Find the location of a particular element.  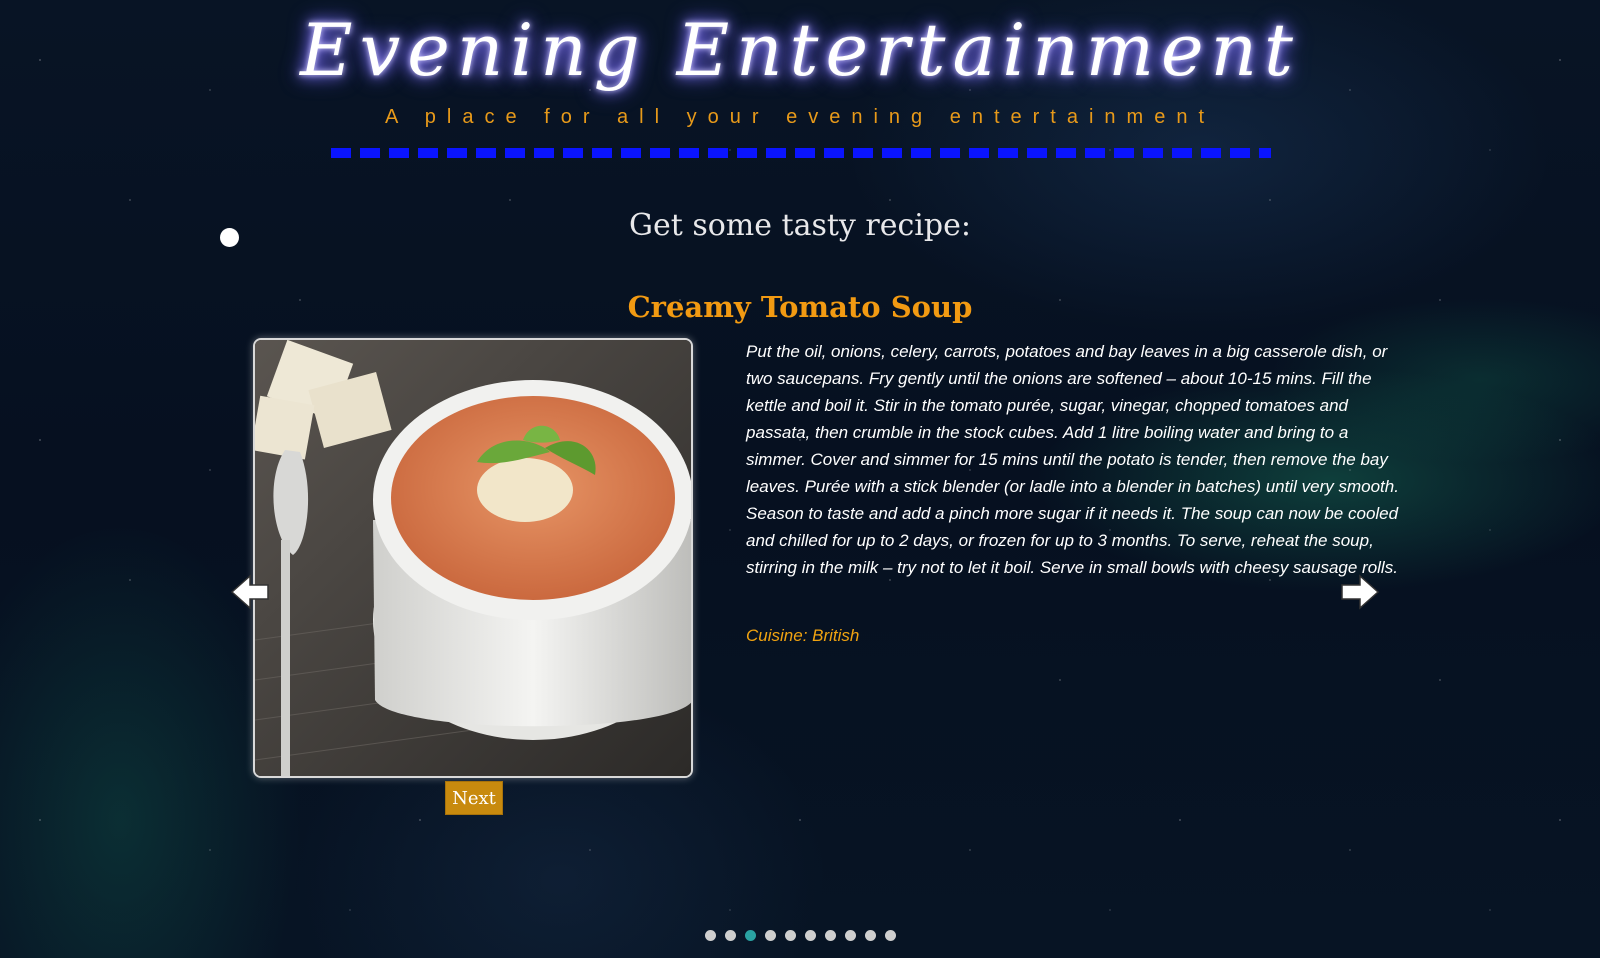

title-divider is located at coordinates (801, 153).